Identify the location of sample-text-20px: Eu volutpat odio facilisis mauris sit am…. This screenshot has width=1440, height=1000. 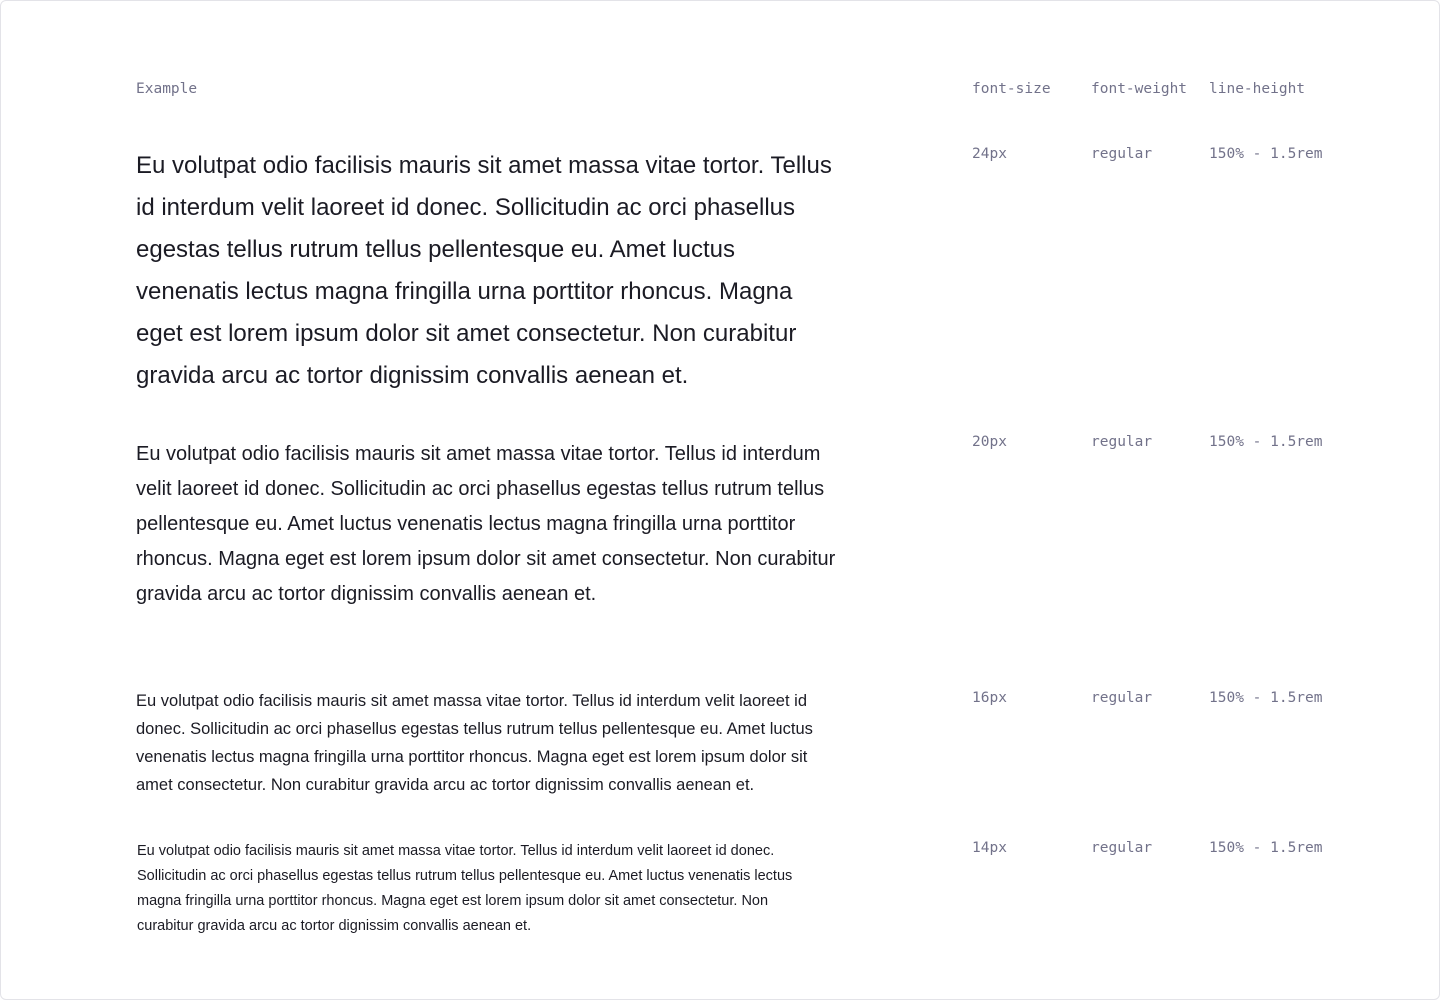
(486, 524).